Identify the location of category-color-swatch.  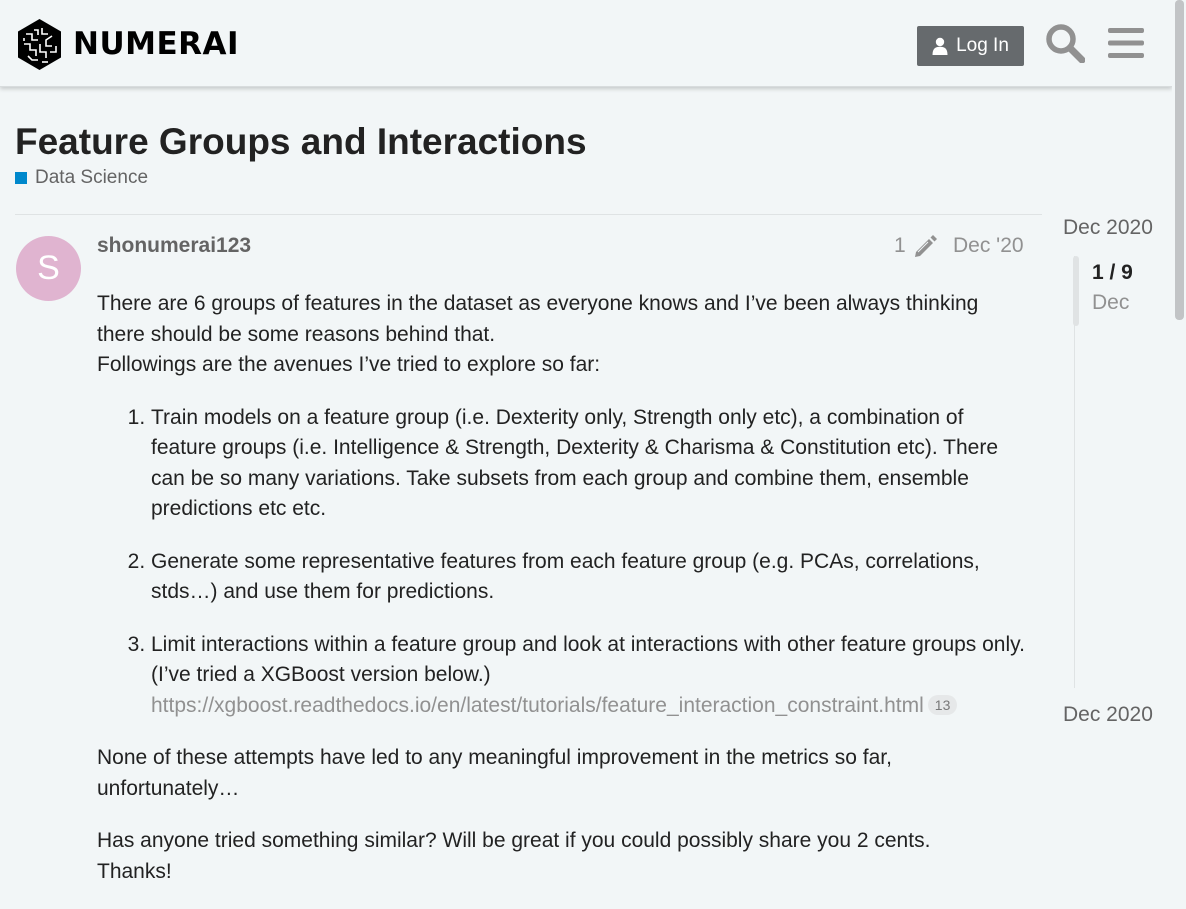
(21, 178).